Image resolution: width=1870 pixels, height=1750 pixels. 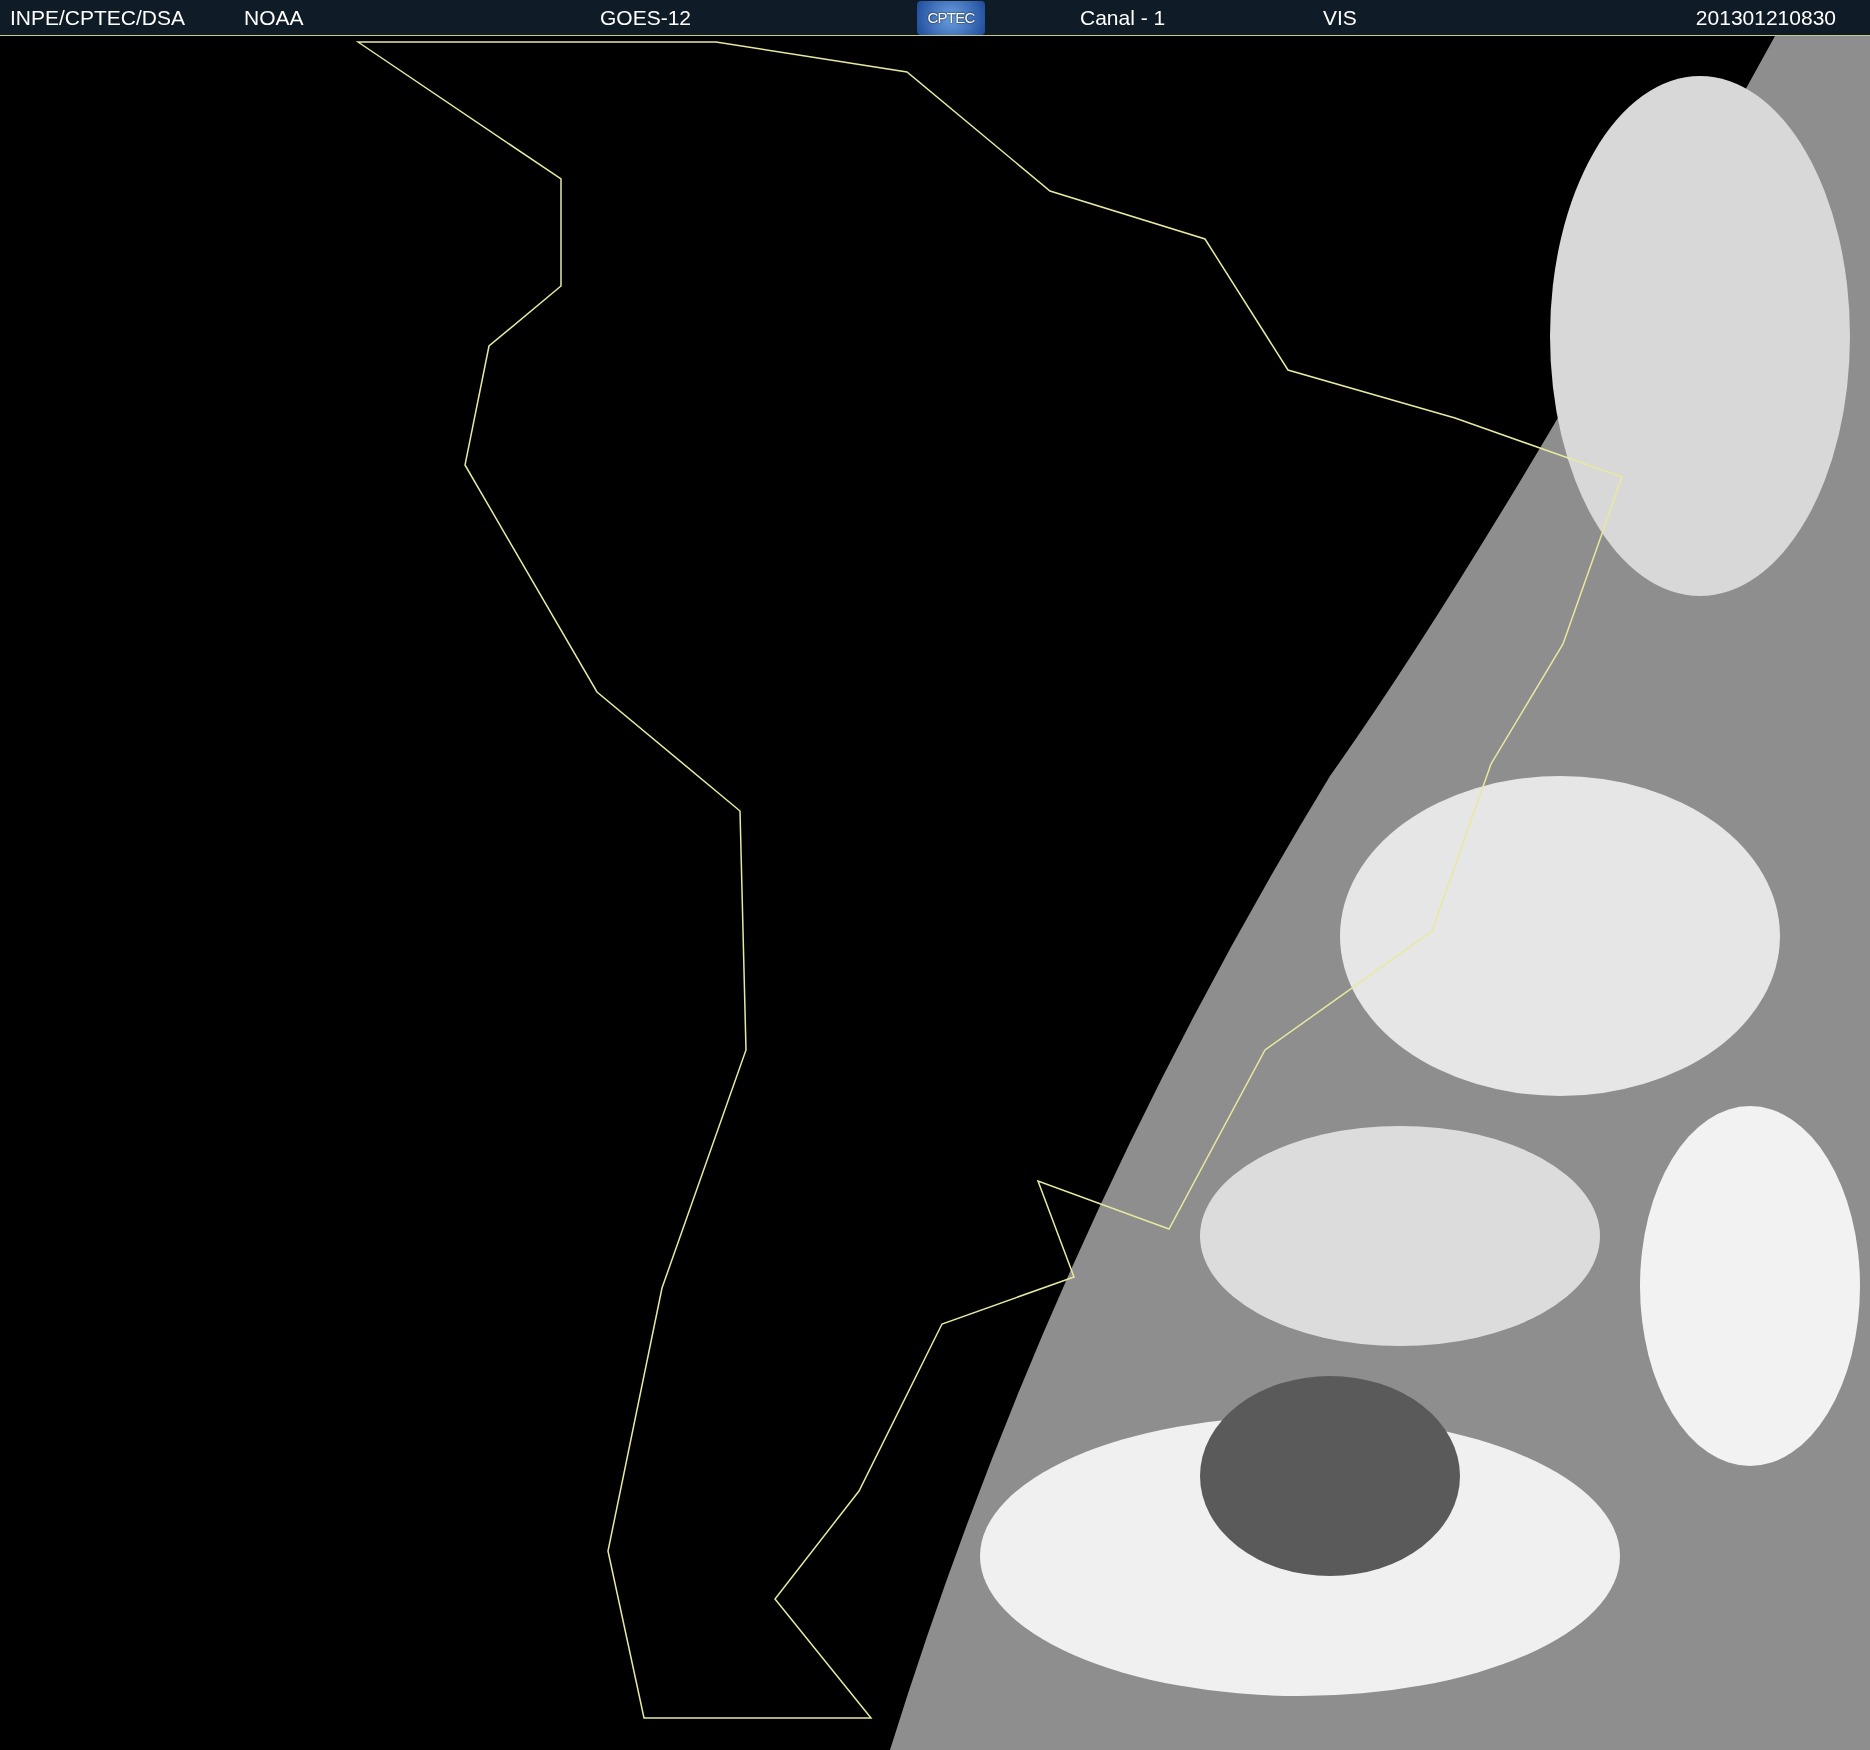 I want to click on header-label: GOES-12, so click(x=646, y=18).